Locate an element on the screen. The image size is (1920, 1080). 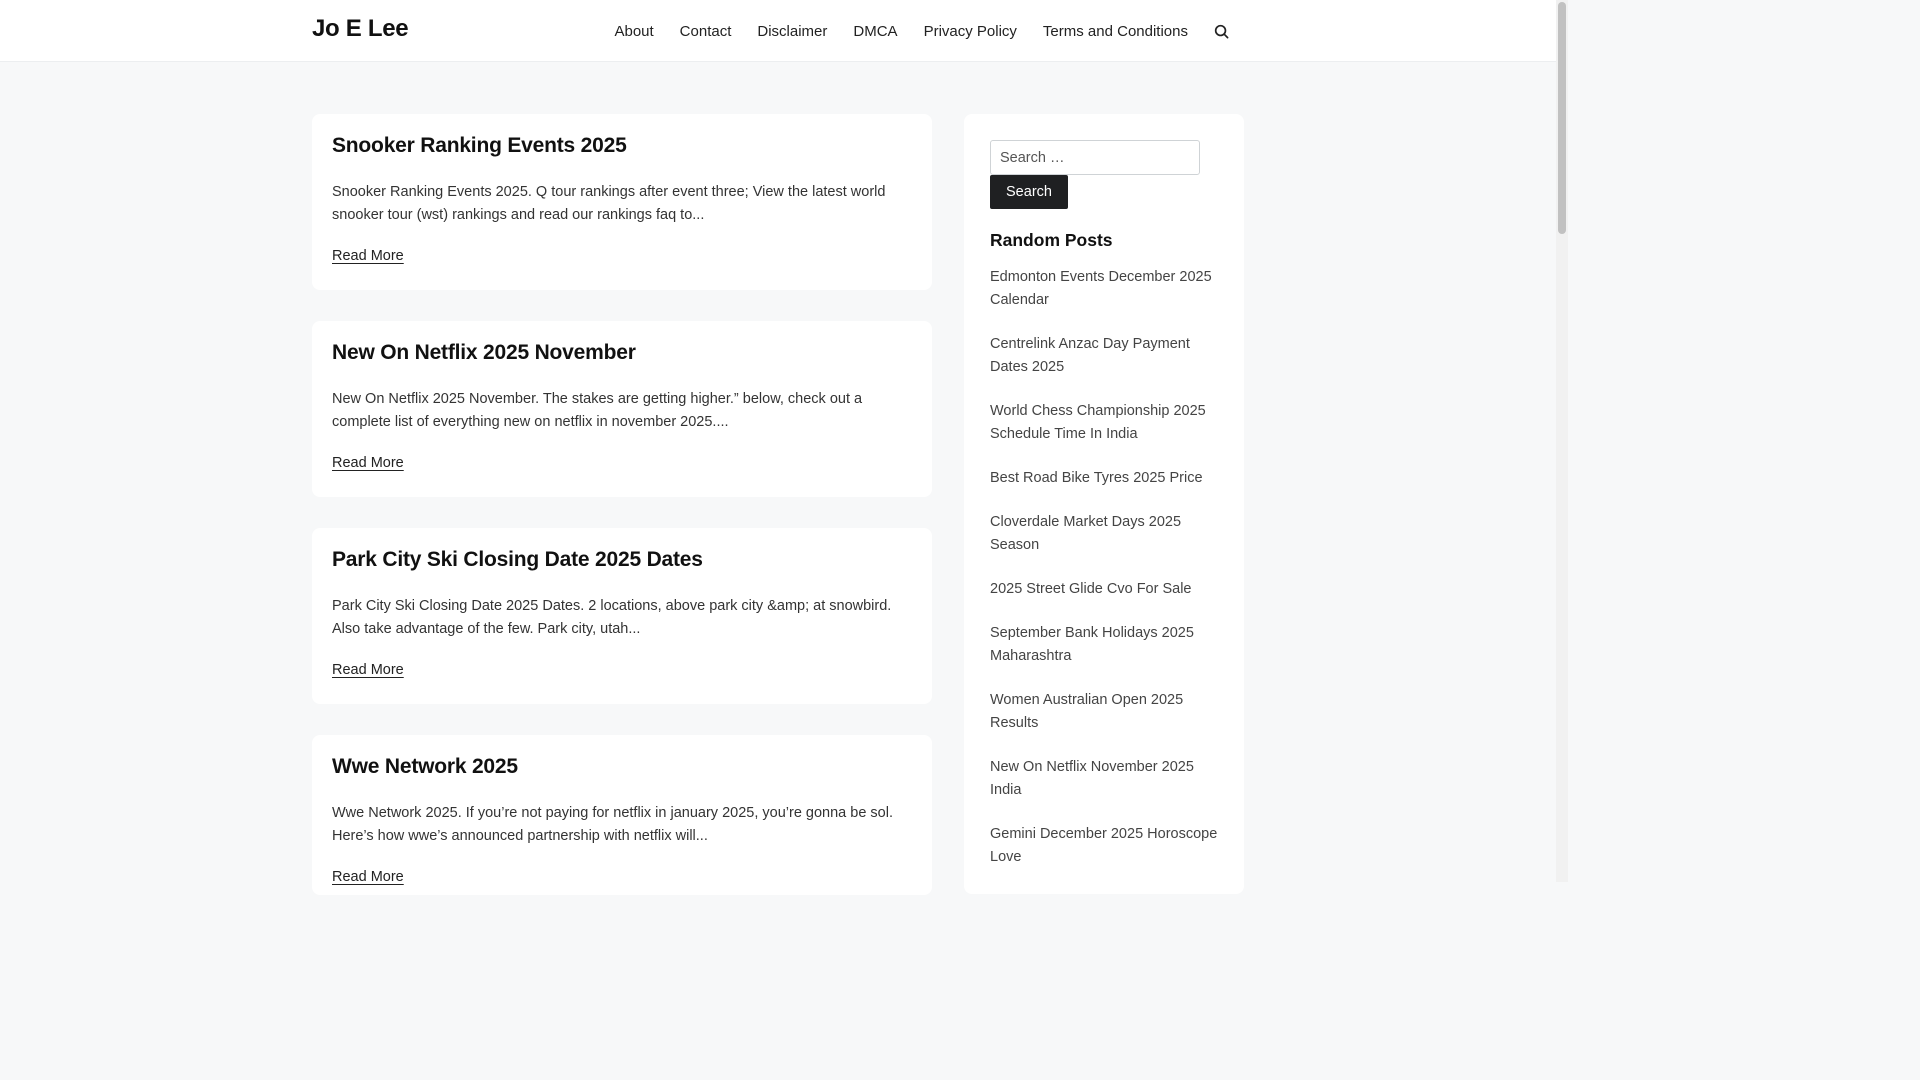
list-item: New On Netflix November 2025 India is located at coordinates (1104, 779).